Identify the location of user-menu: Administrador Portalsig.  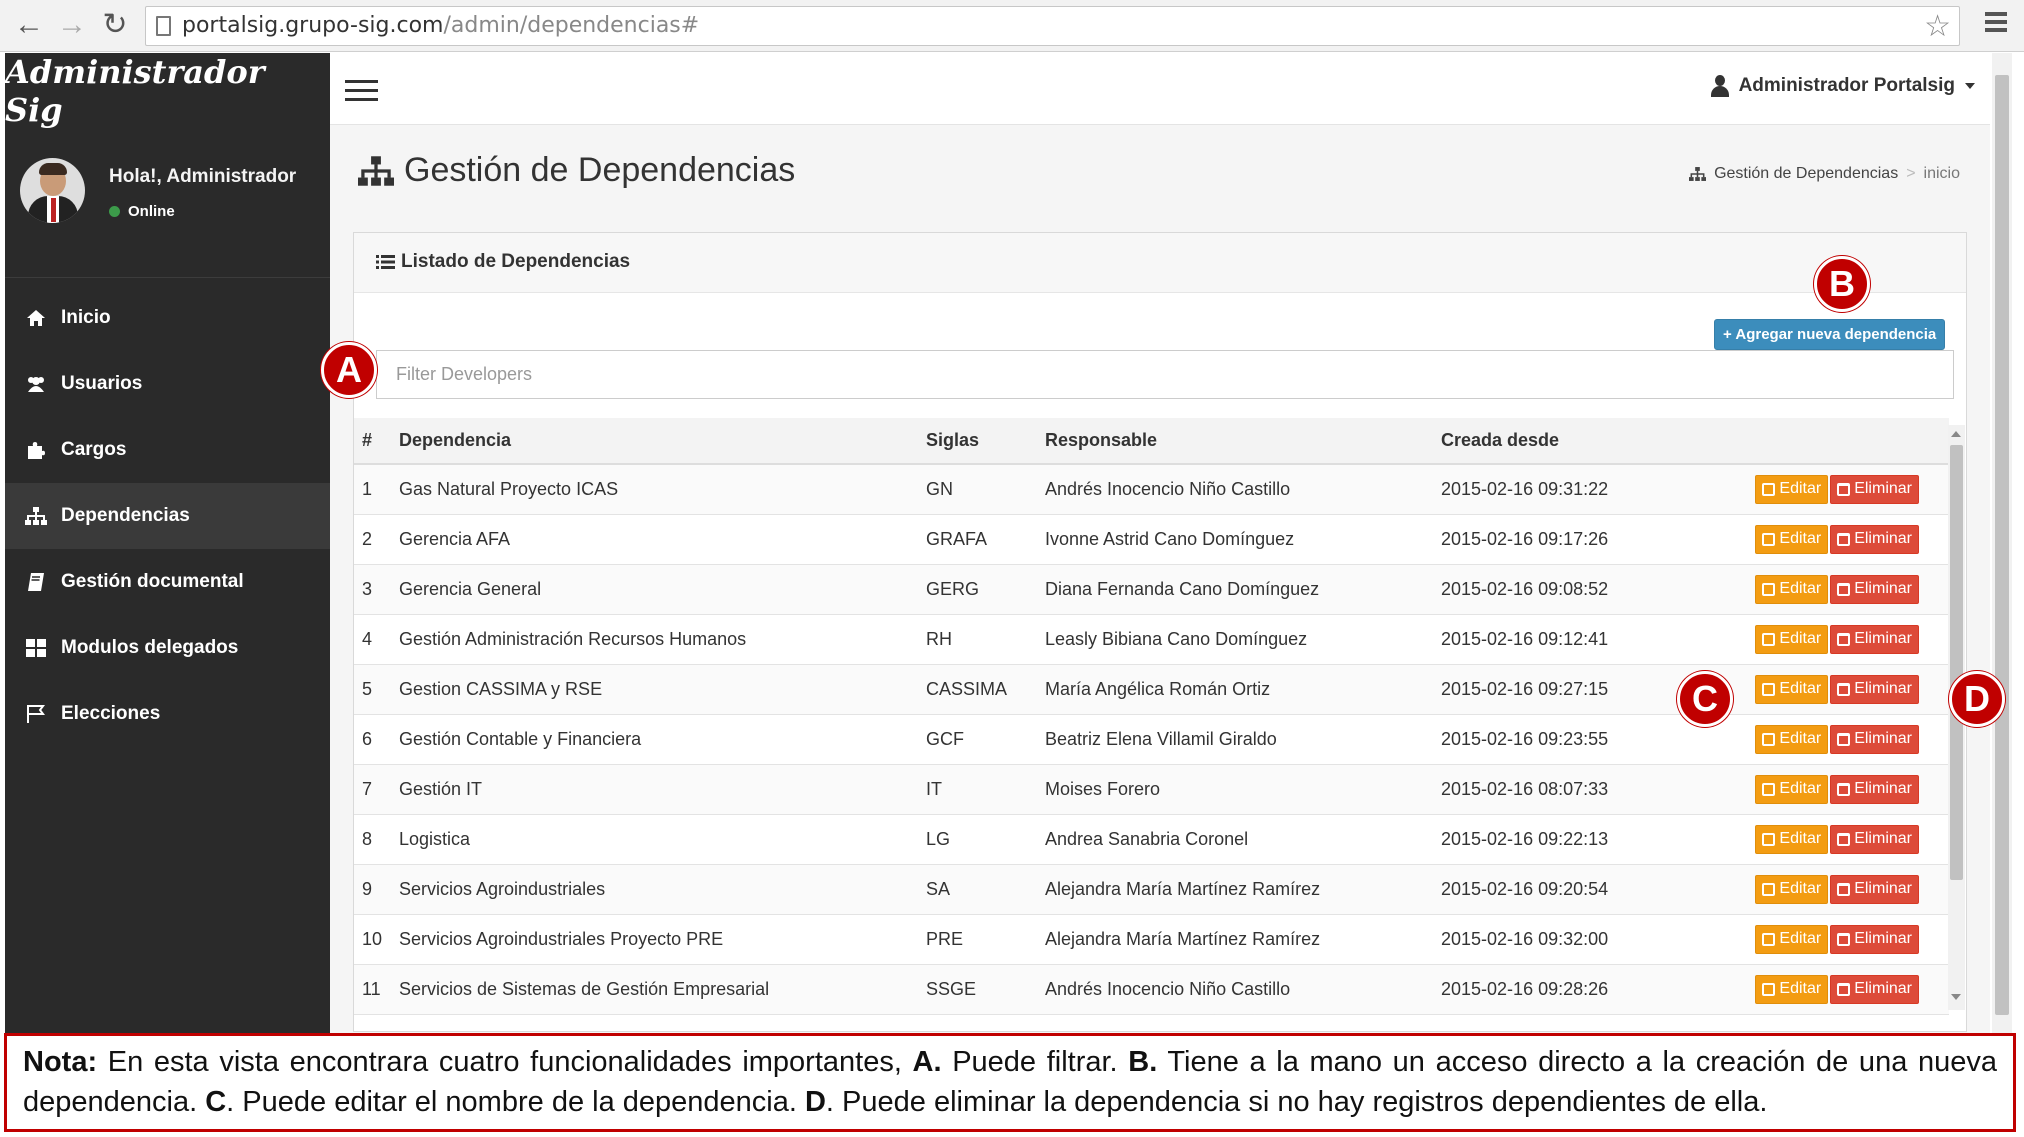
(1842, 86).